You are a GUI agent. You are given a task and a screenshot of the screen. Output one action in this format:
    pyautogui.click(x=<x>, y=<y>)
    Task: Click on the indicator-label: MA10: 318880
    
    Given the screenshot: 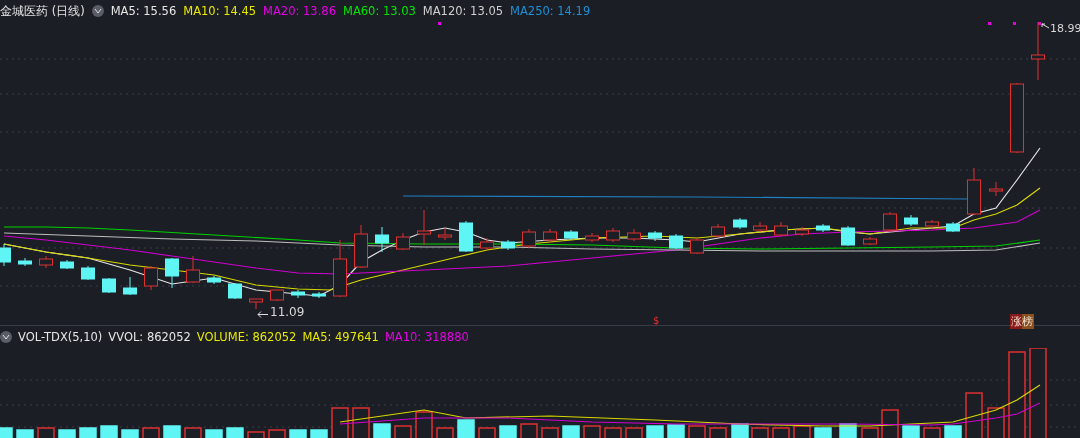 What is the action you would take?
    pyautogui.click(x=426, y=337)
    